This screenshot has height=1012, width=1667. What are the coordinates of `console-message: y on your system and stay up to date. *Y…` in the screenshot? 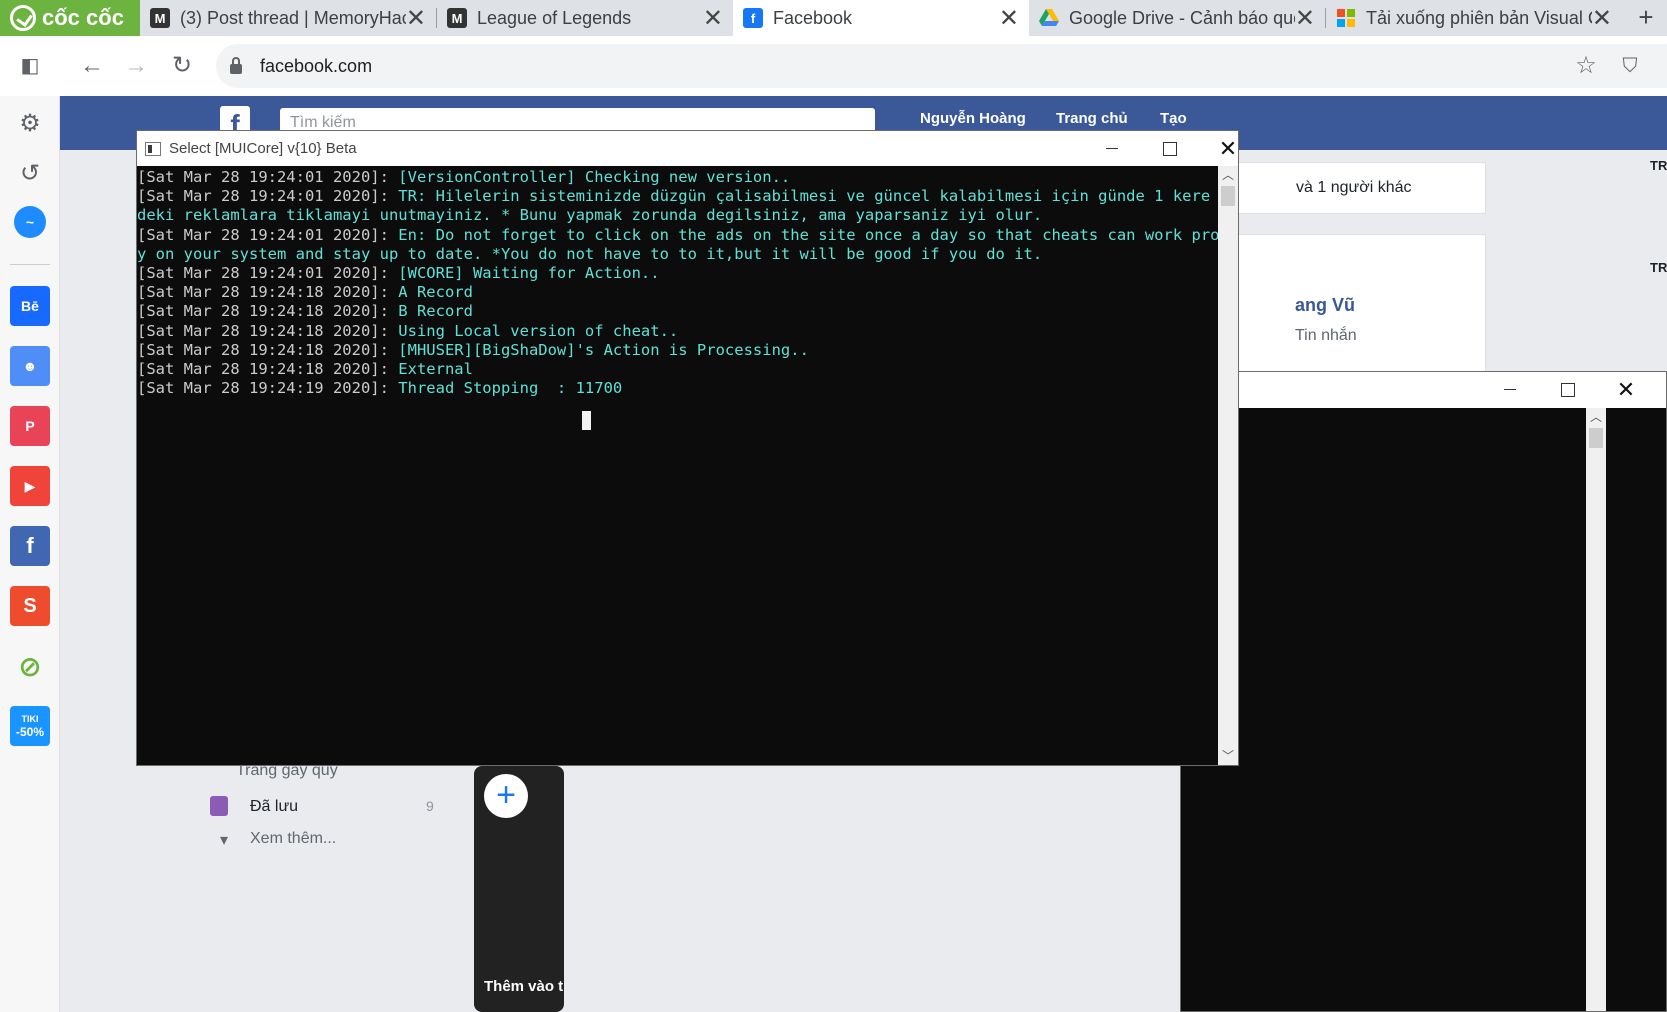 It's located at (590, 253).